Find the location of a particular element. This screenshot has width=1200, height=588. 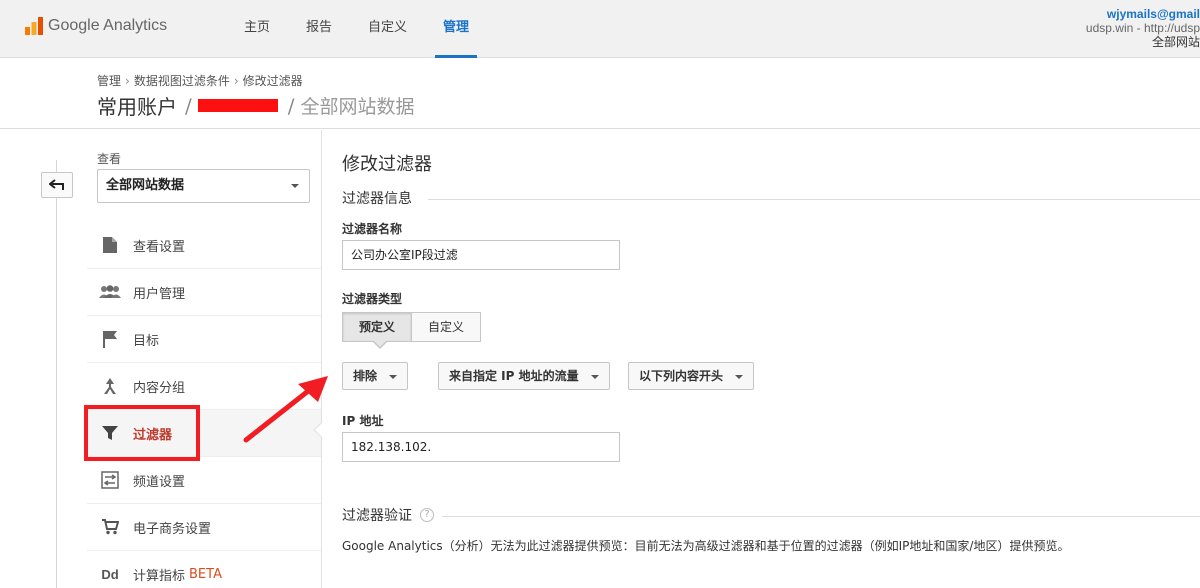

expression-dropdown: 以下列内容开头 is located at coordinates (691, 376).